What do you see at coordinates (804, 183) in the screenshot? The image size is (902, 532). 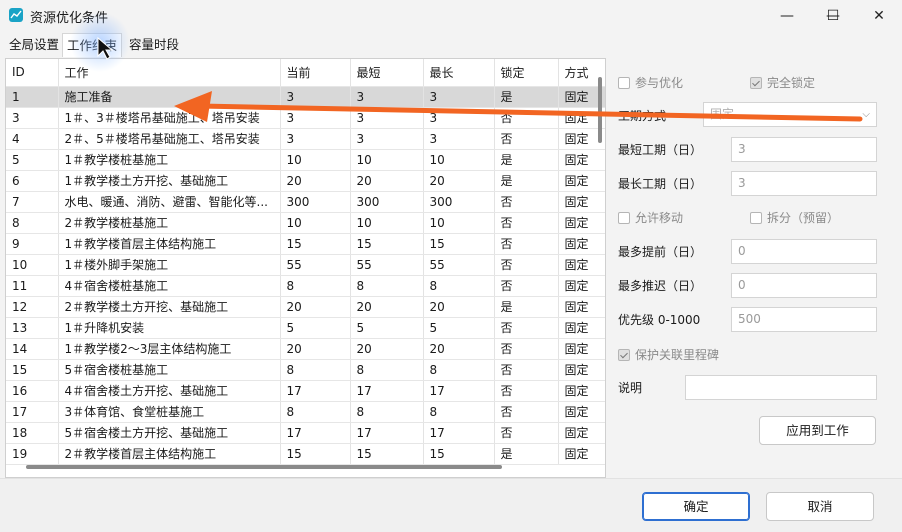 I see `max-duration-field: 3` at bounding box center [804, 183].